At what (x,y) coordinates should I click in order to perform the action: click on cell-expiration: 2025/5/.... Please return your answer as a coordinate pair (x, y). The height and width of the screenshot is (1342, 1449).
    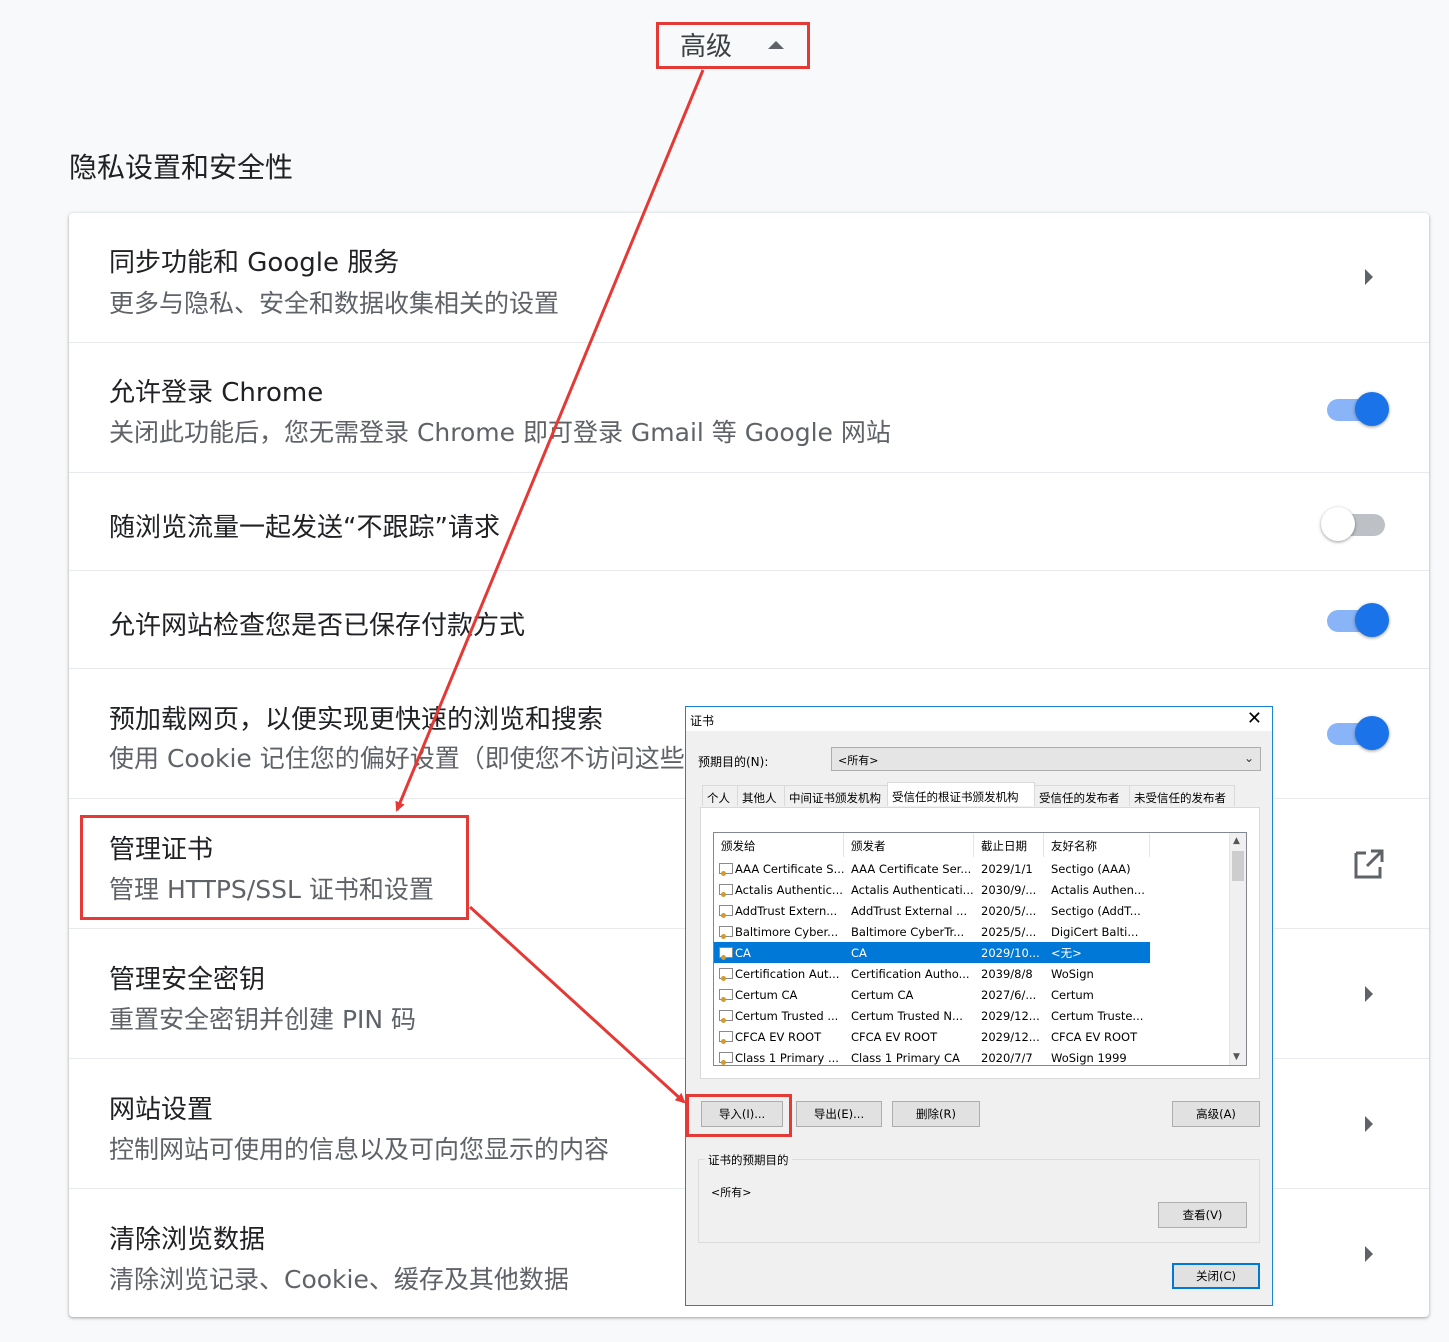
    Looking at the image, I should click on (1009, 932).